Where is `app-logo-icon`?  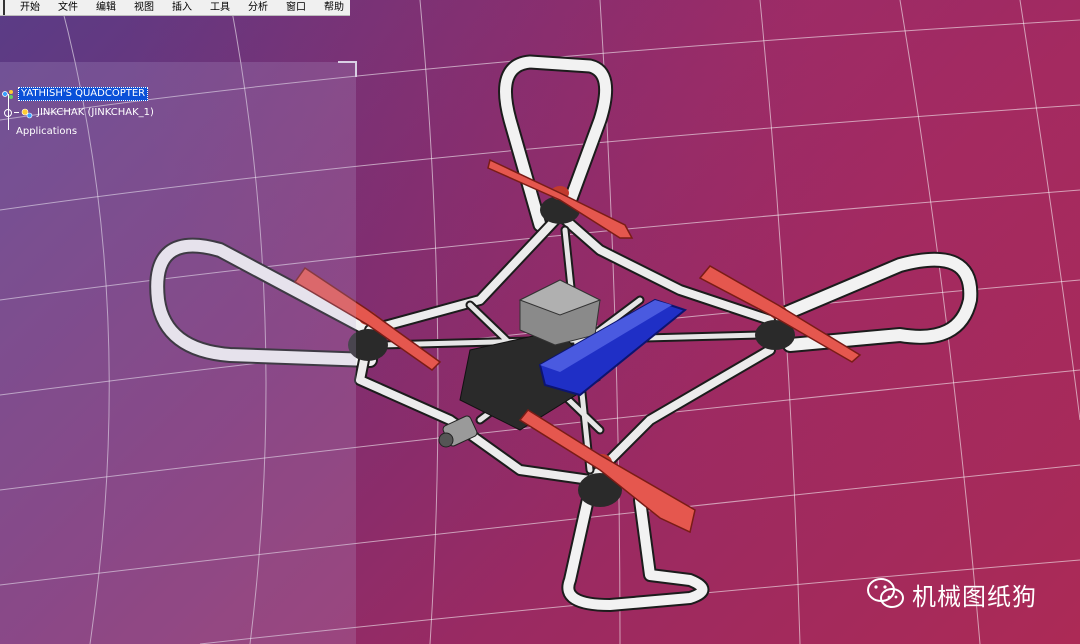
app-logo-icon is located at coordinates (4, 7).